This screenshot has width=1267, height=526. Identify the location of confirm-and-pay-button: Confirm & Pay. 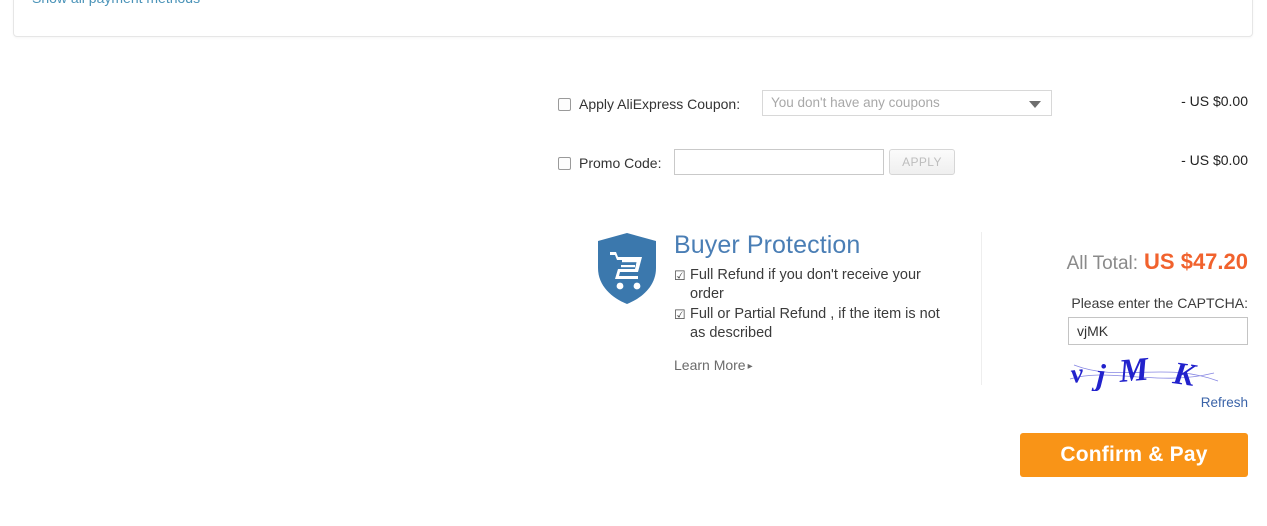
(1134, 455).